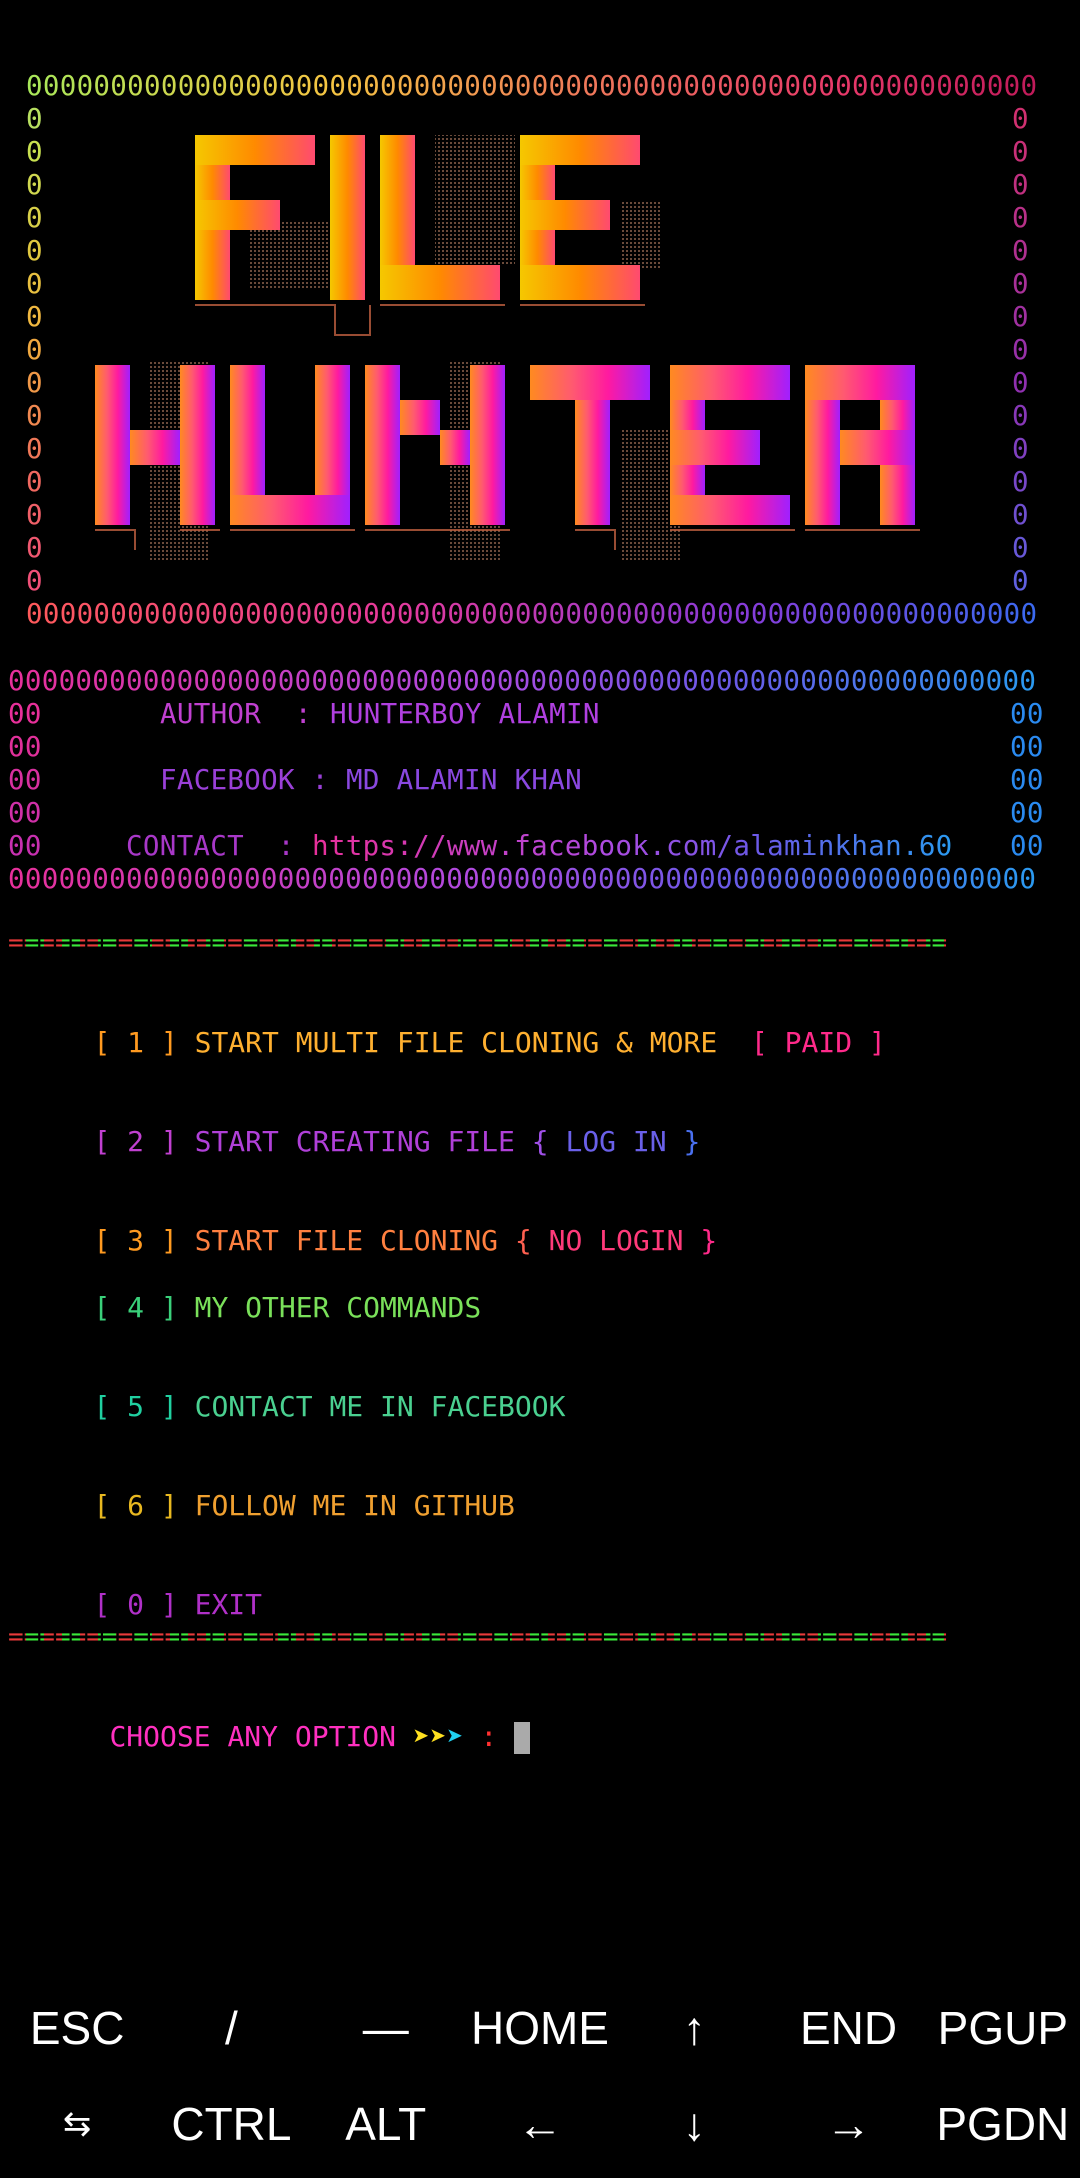 This screenshot has height=2178, width=1080. What do you see at coordinates (848, 2028) in the screenshot?
I see `end-key: END` at bounding box center [848, 2028].